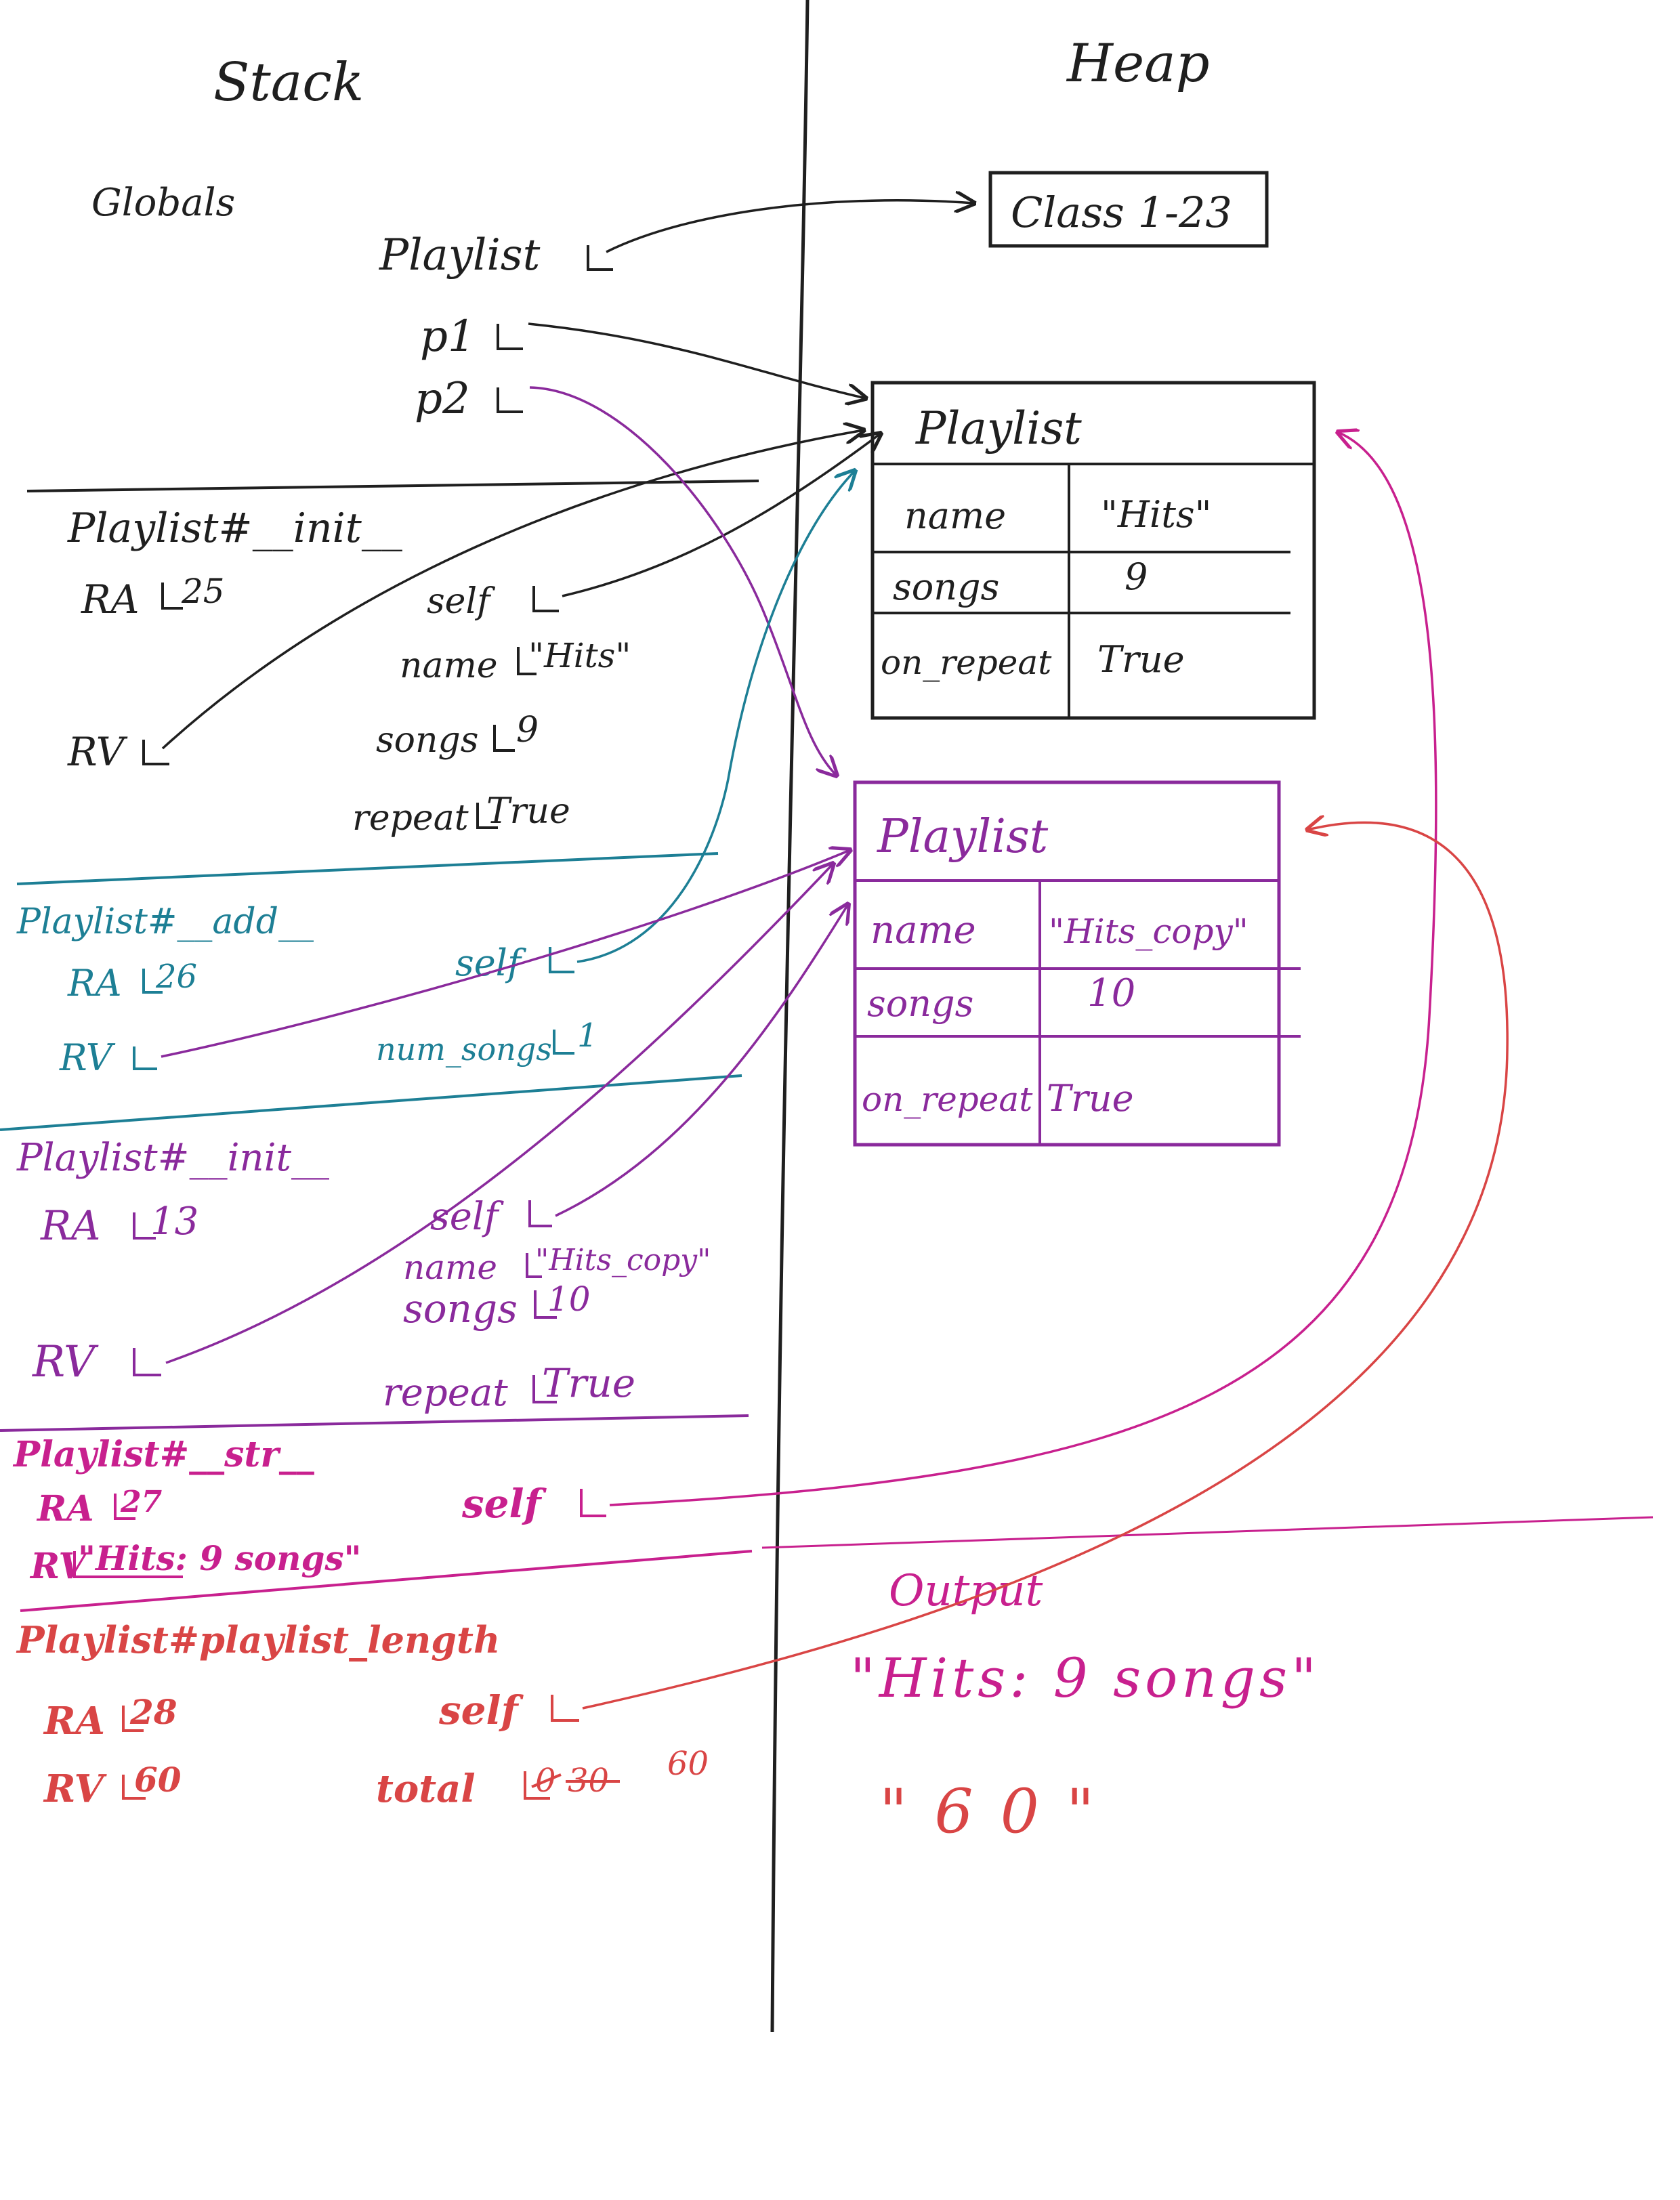  What do you see at coordinates (163, 1454) in the screenshot?
I see `frame4-title: Playlist#__str__` at bounding box center [163, 1454].